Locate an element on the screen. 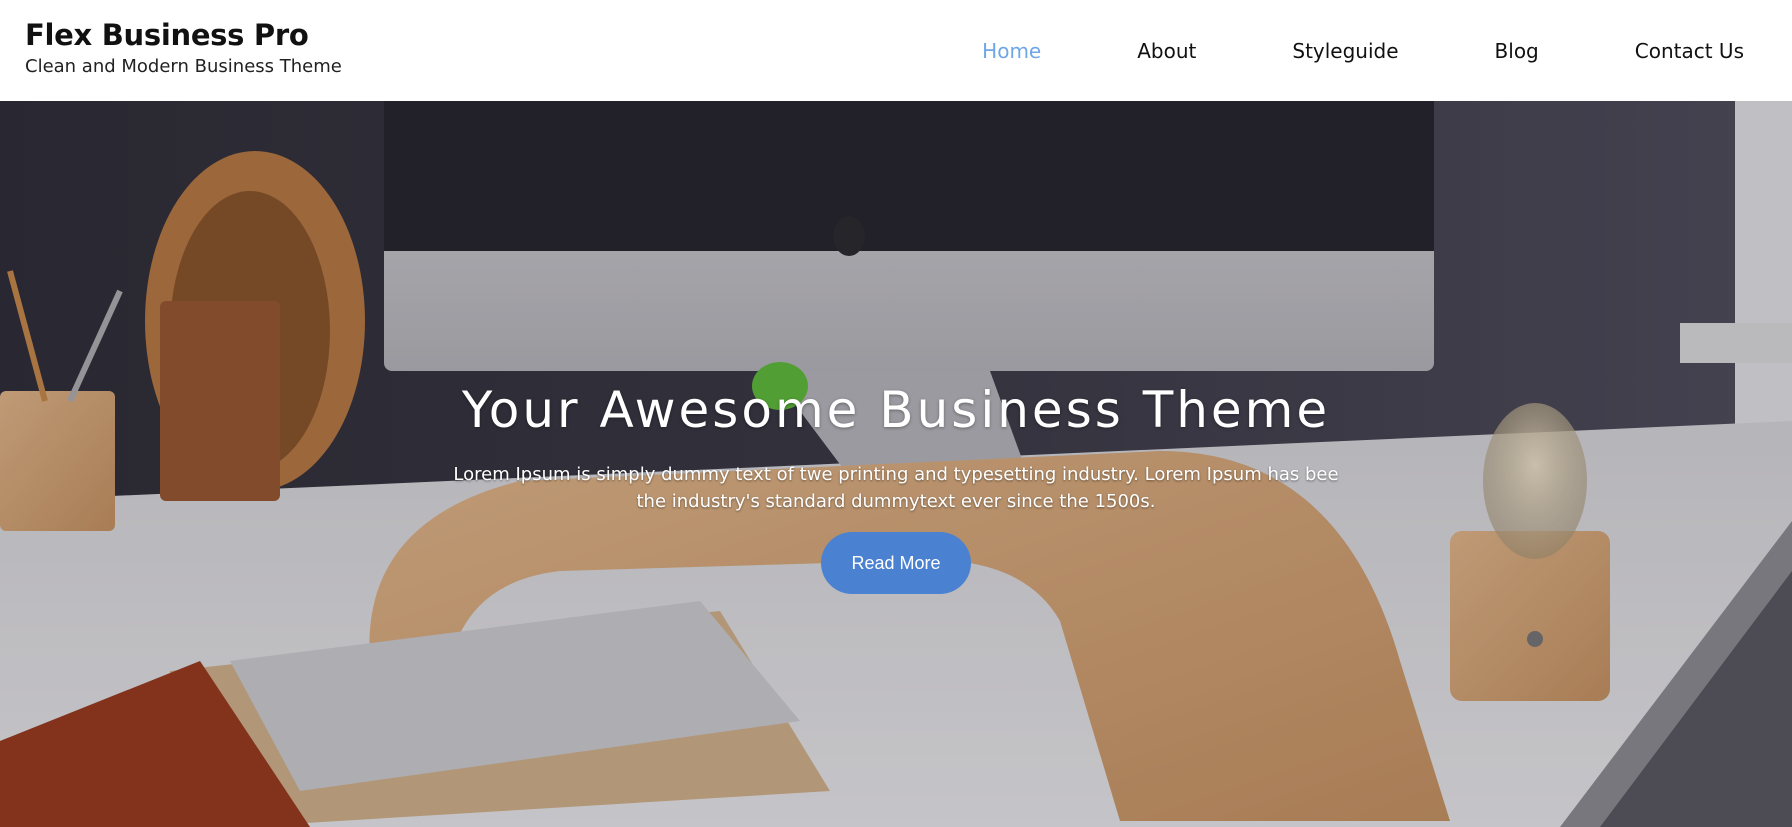 This screenshot has width=1792, height=827. hero-title: Your Awesome Business Theme is located at coordinates (896, 410).